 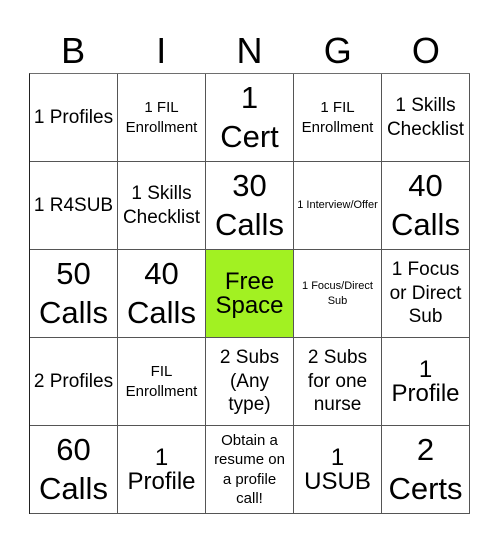 I want to click on bingo-cell: 1 Interview/Offer, so click(x=338, y=206).